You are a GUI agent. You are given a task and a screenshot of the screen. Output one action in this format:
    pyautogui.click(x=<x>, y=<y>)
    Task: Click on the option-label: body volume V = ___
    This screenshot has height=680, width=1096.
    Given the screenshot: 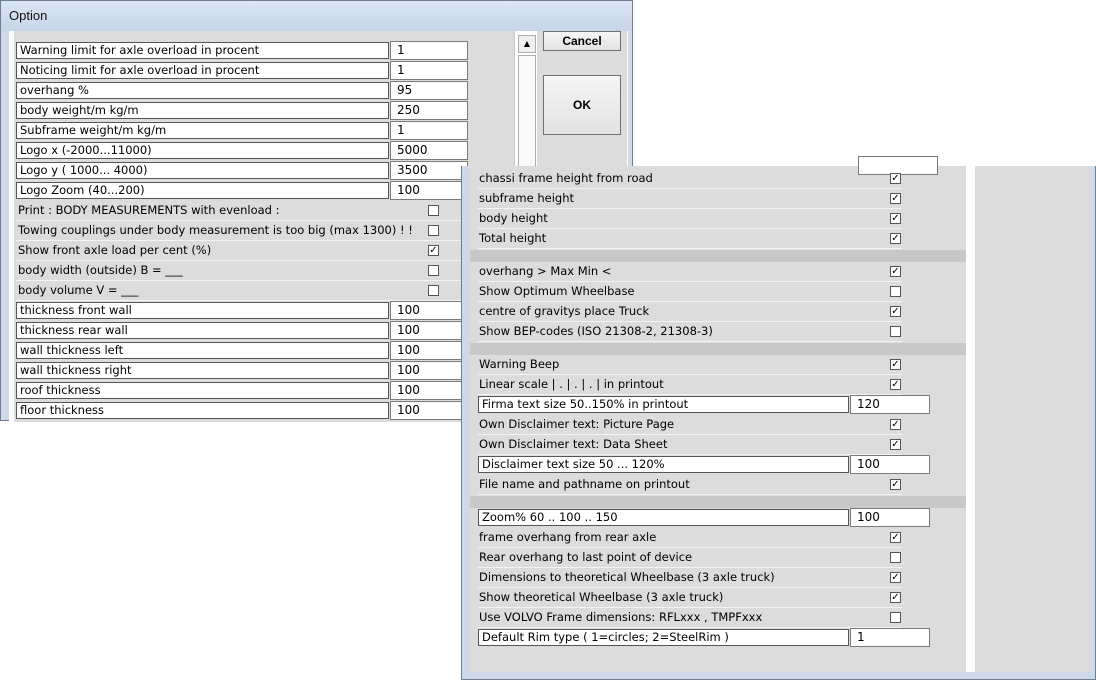 What is the action you would take?
    pyautogui.click(x=78, y=290)
    